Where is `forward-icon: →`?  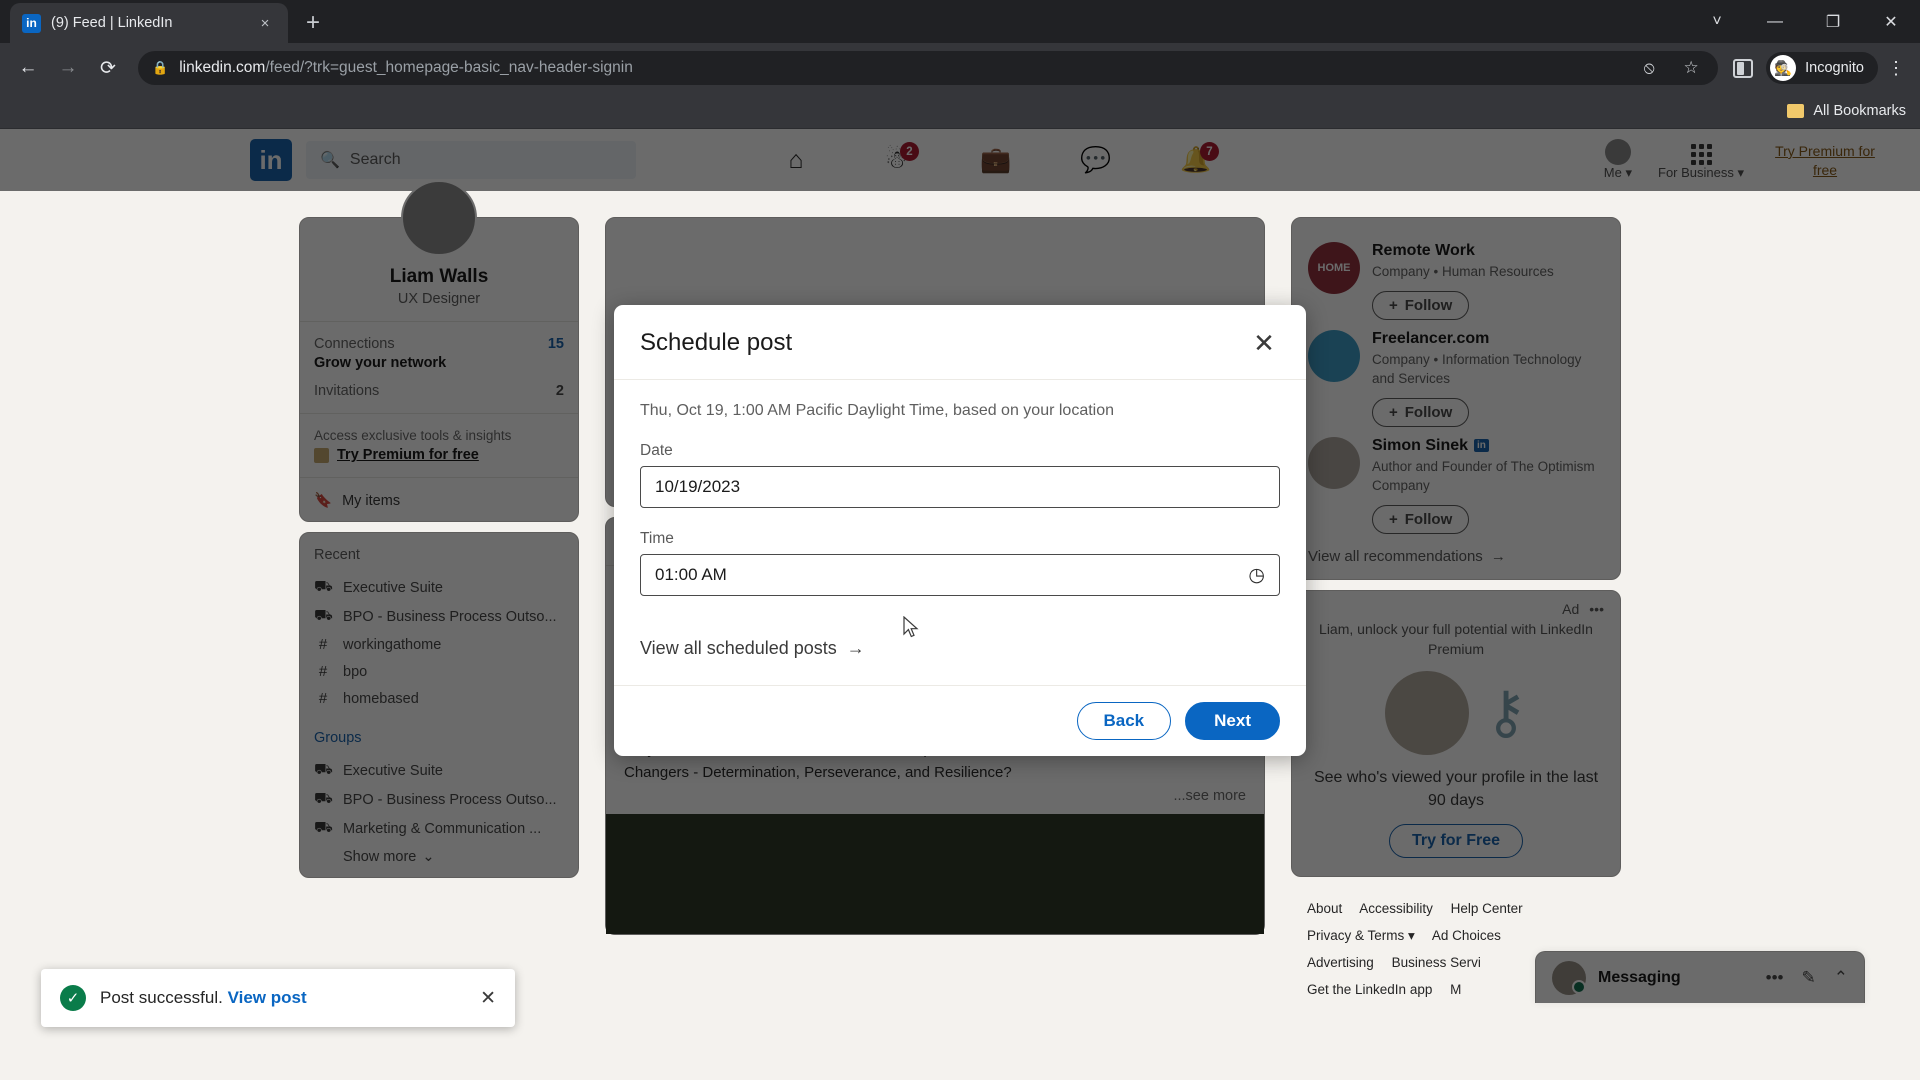
forward-icon: → is located at coordinates (68, 68).